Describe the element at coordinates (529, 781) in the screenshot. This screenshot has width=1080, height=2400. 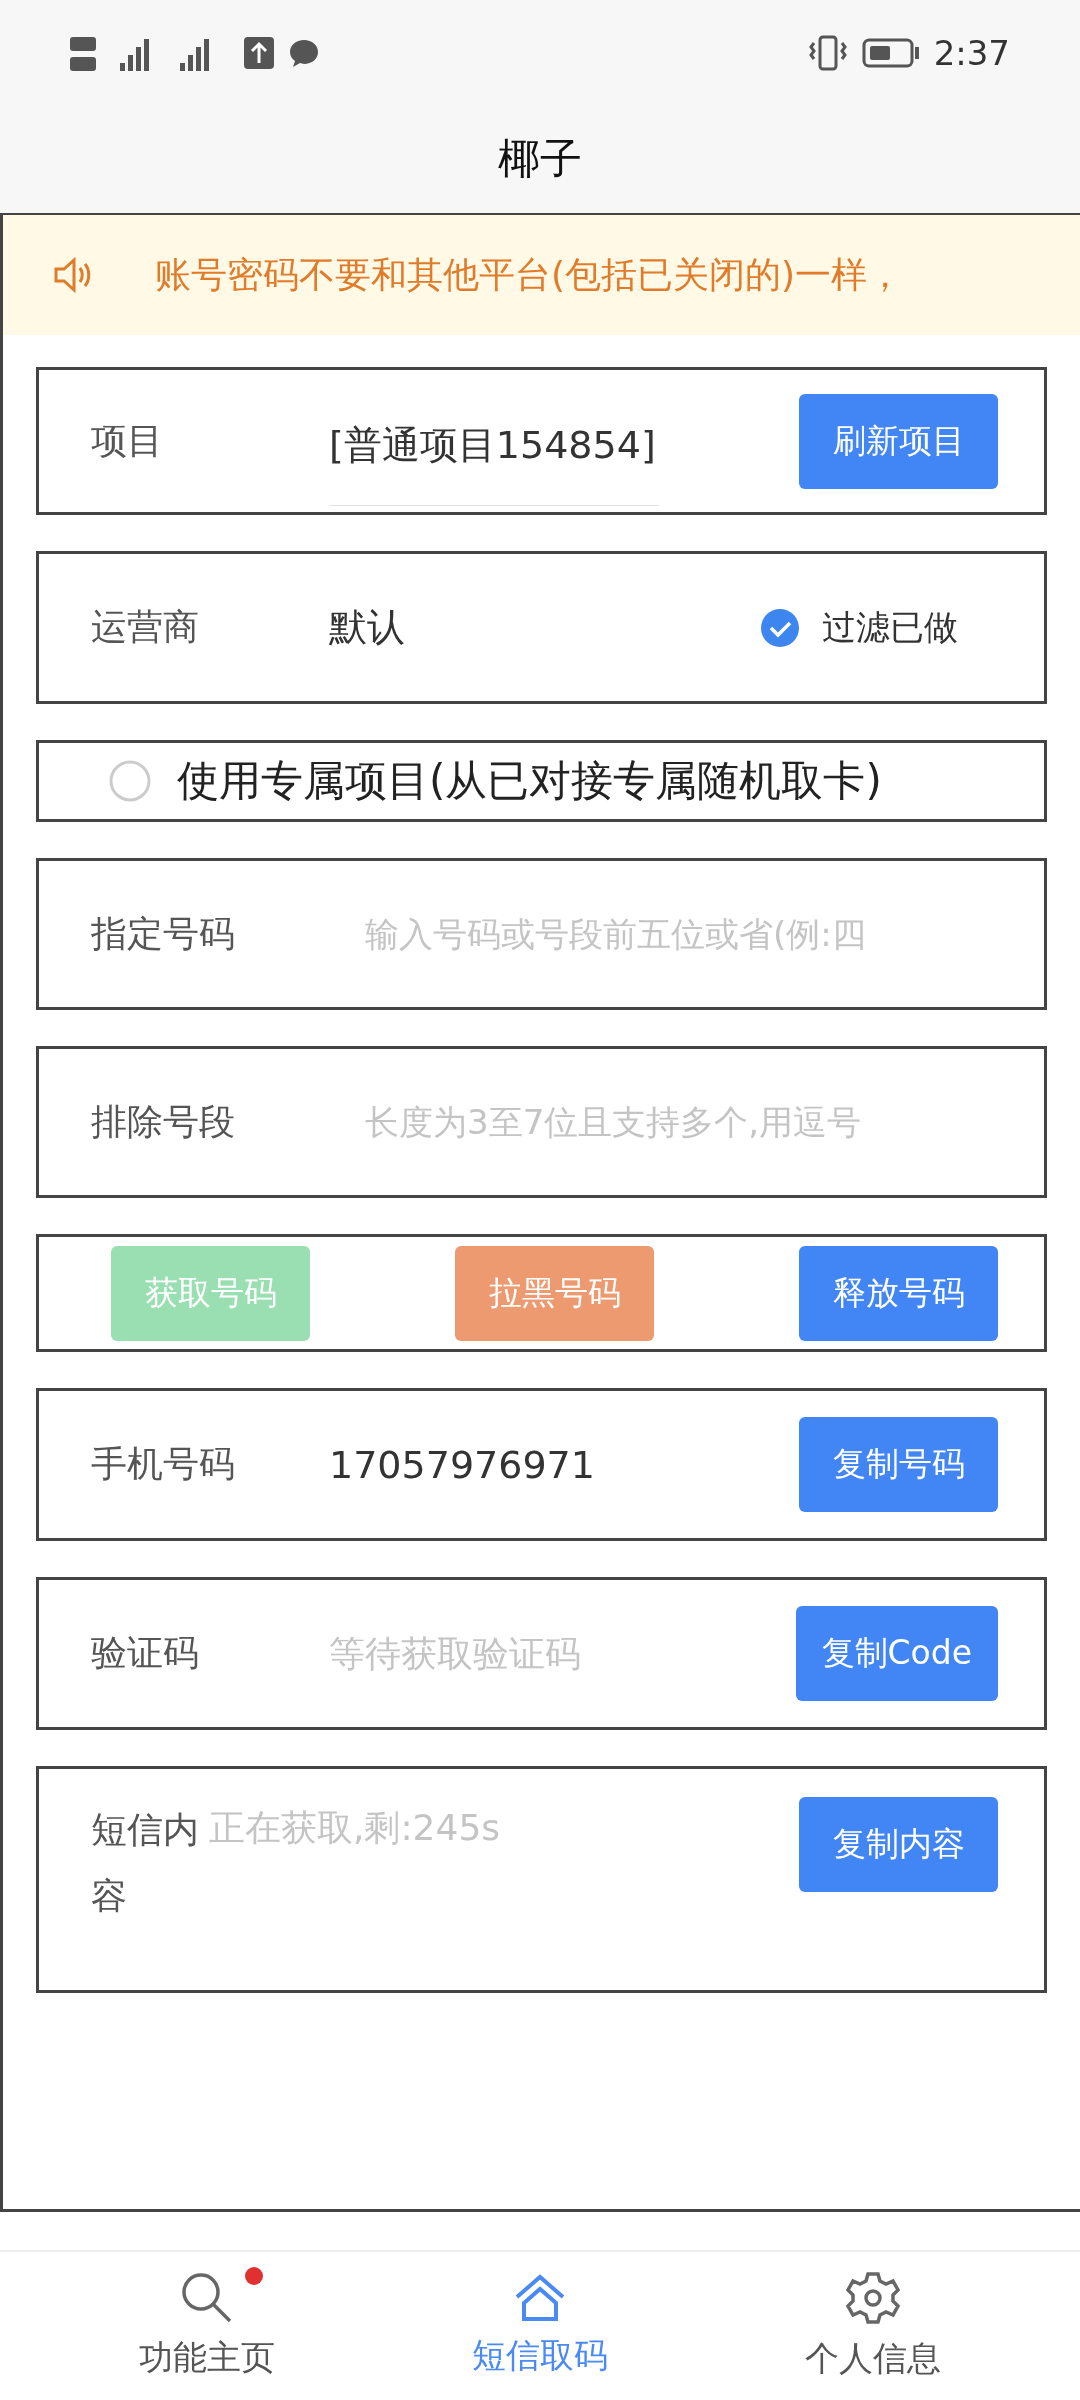
I see `radio-label: 使用专属项目(从已对接专属随机取卡)` at that location.